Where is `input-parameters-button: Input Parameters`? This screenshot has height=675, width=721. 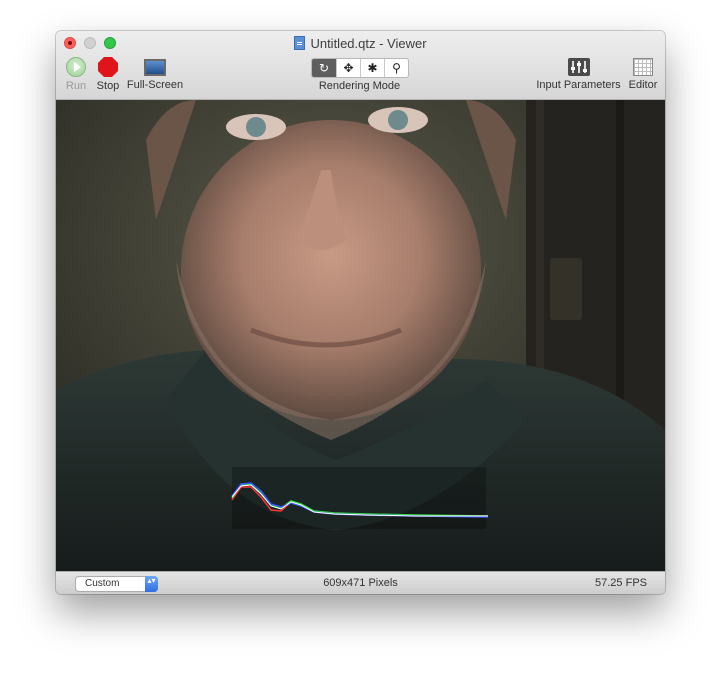 input-parameters-button: Input Parameters is located at coordinates (578, 74).